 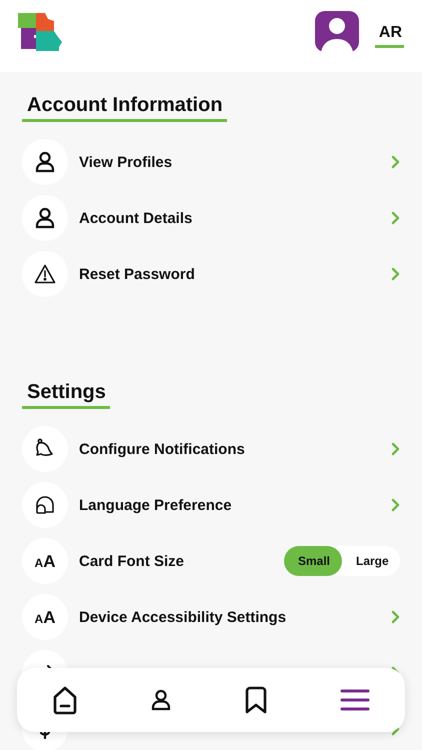 What do you see at coordinates (235, 218) in the screenshot?
I see `menu-item-label: Account Details` at bounding box center [235, 218].